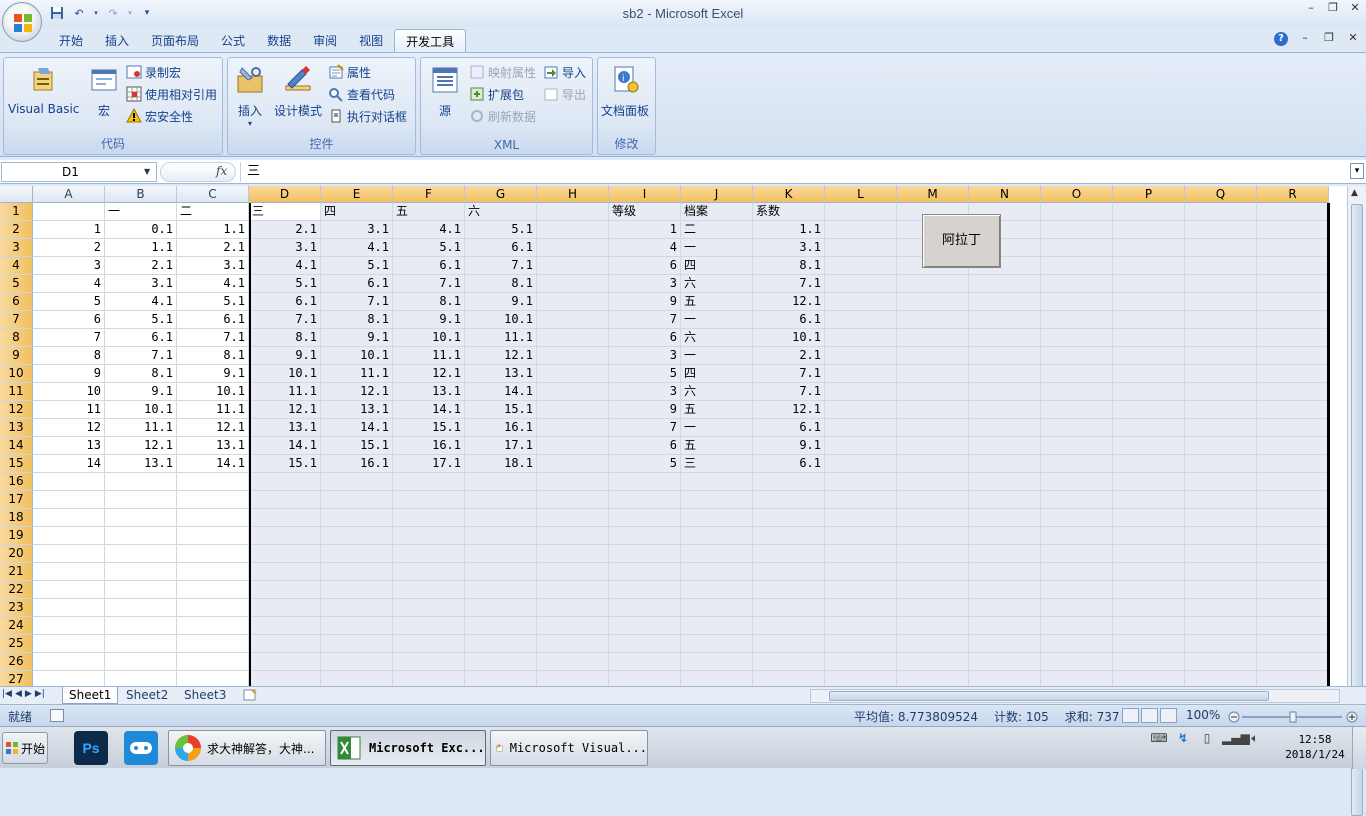 This screenshot has height=816, width=1366. Describe the element at coordinates (357, 194) in the screenshot. I see `column-header: E` at that location.